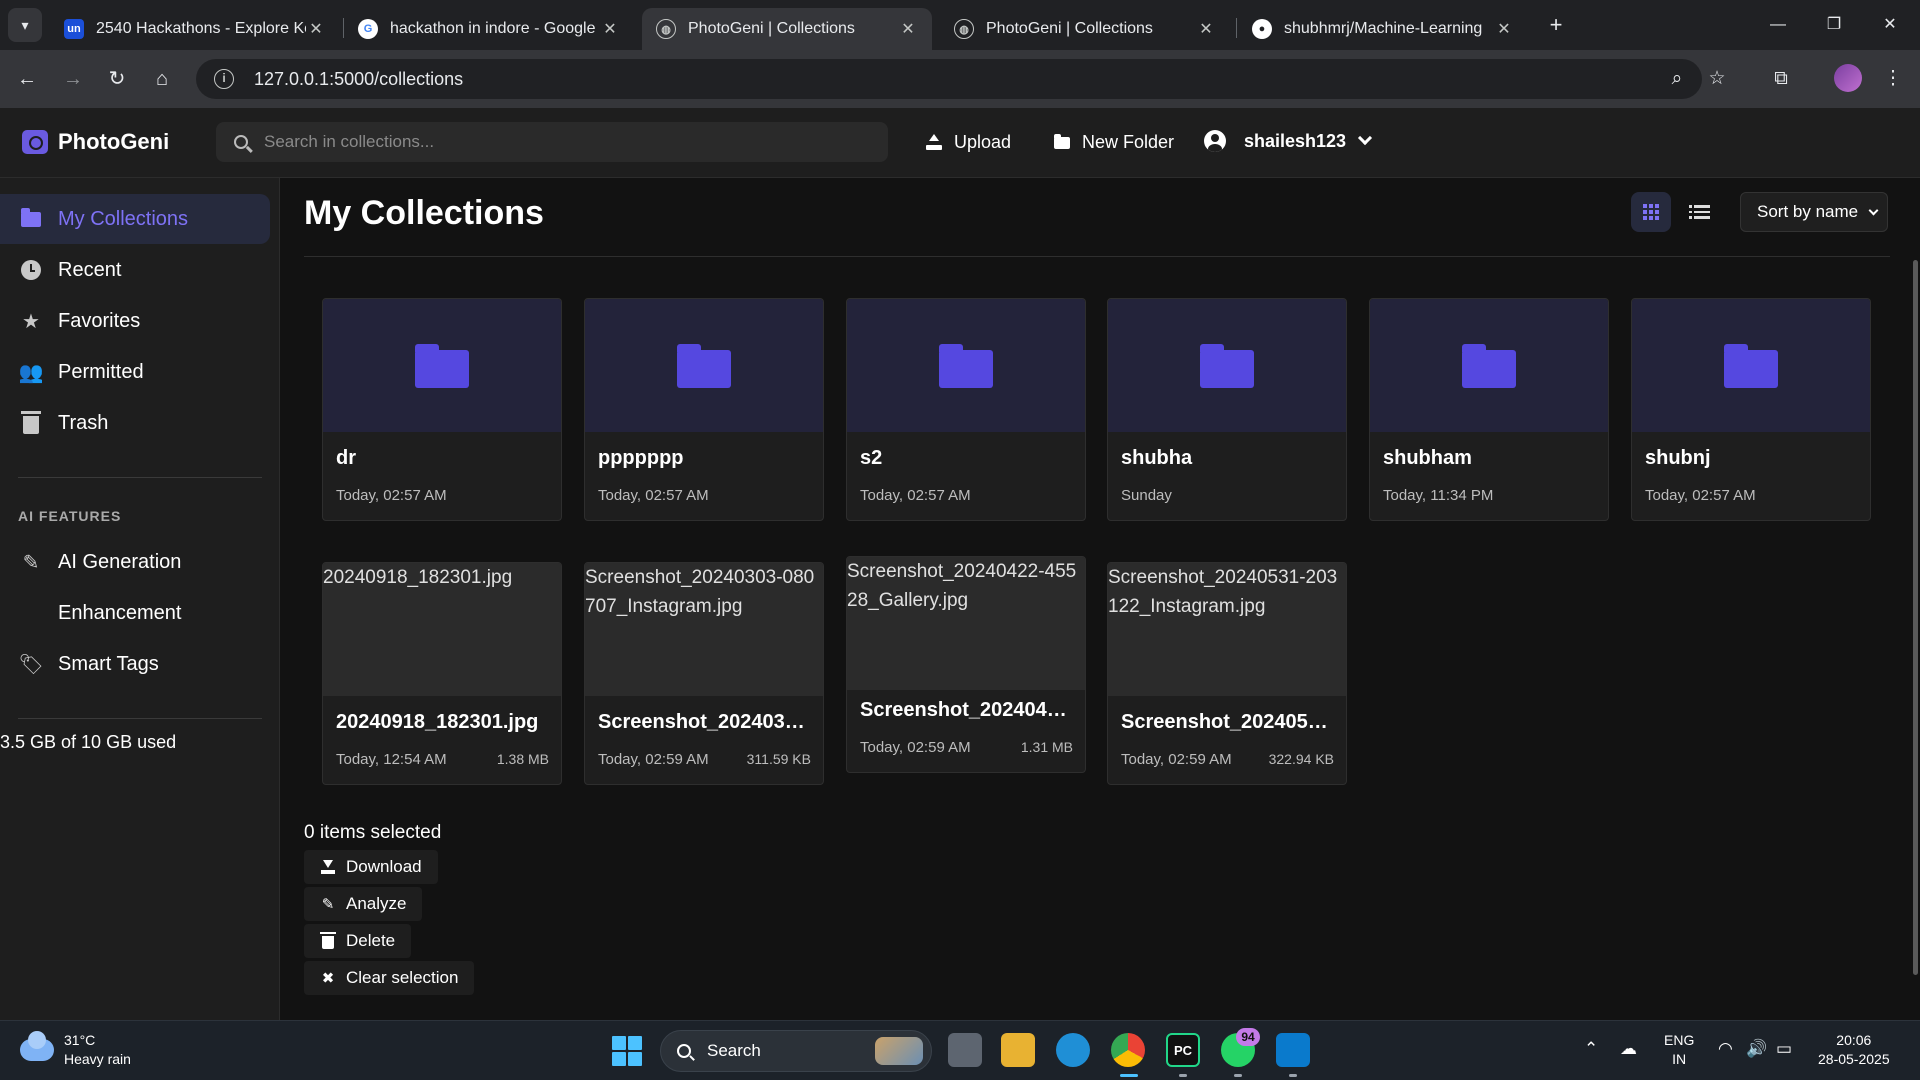 This screenshot has height=1080, width=1920. I want to click on folder-card: dr Today, 02:57 AM, so click(442, 409).